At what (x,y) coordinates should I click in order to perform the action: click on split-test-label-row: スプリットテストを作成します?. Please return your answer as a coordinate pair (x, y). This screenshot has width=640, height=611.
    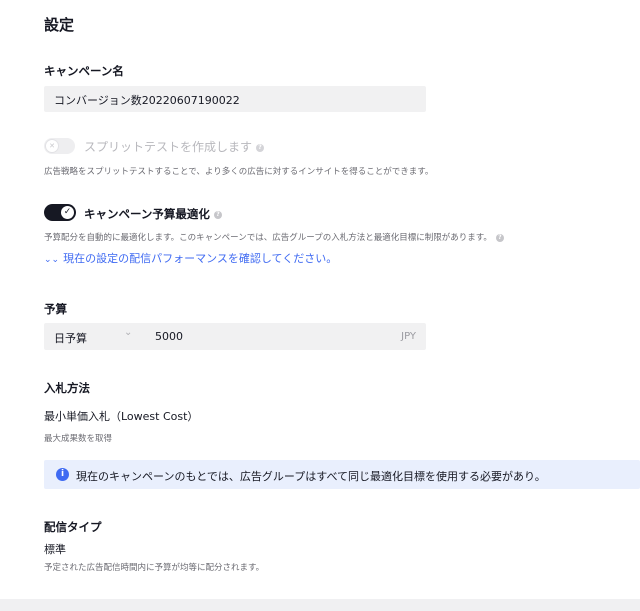
    Looking at the image, I should click on (174, 146).